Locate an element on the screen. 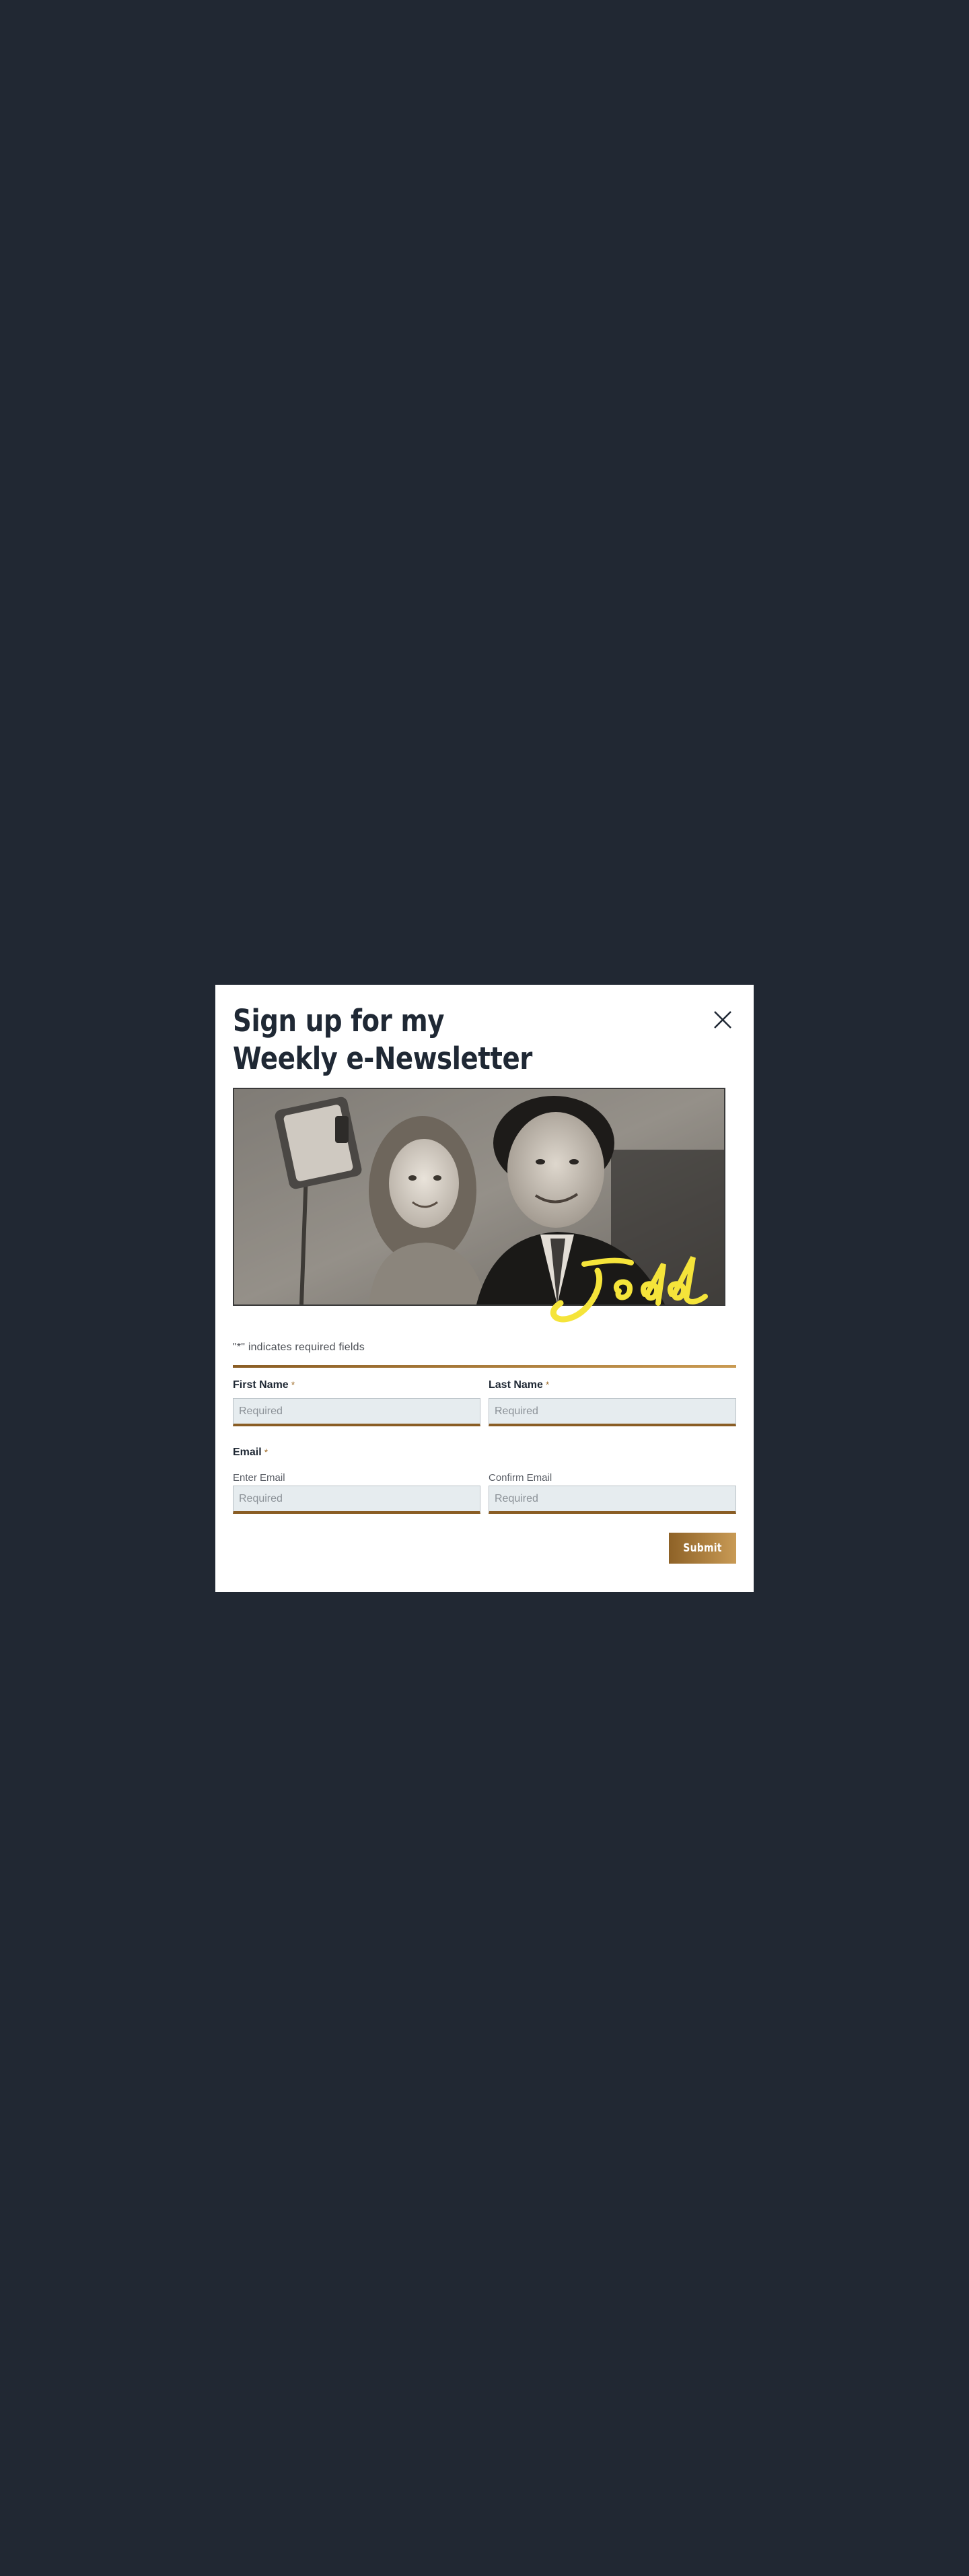 The image size is (969, 2576). close-button is located at coordinates (723, 1019).